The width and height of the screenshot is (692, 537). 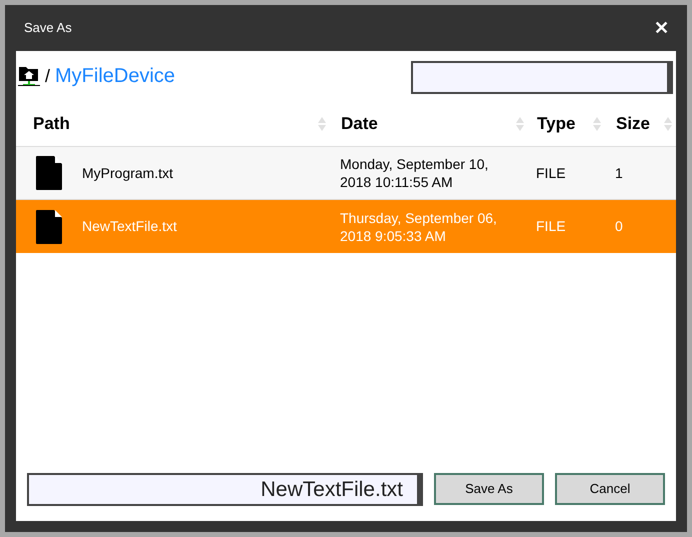 I want to click on home-folder-icon, so click(x=29, y=76).